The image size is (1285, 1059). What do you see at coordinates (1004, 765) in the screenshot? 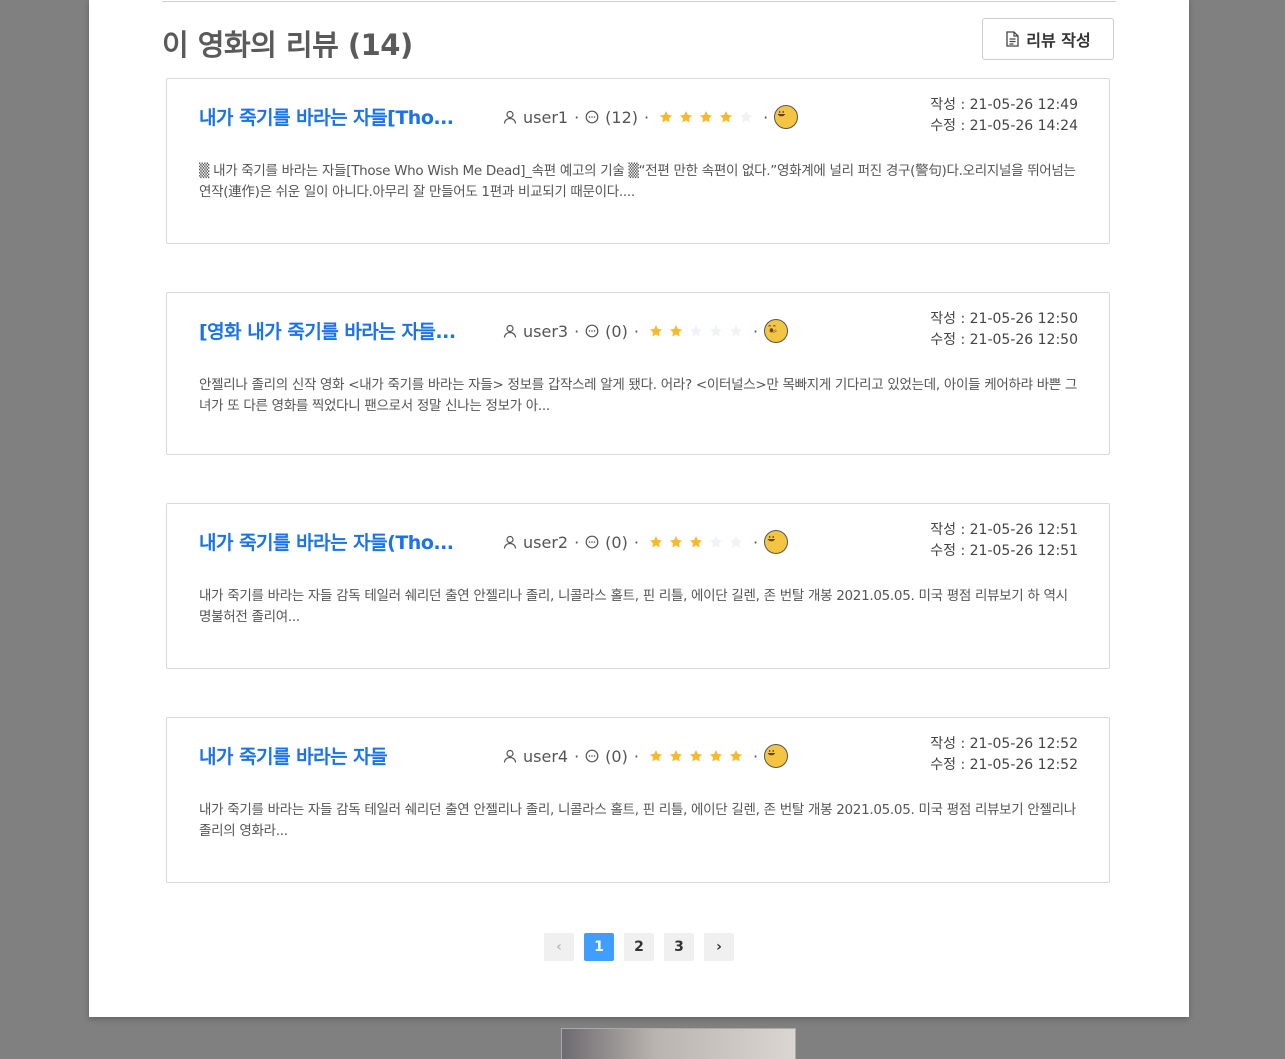
I see `modified-date: 수정 : 21-05-26 12:52` at bounding box center [1004, 765].